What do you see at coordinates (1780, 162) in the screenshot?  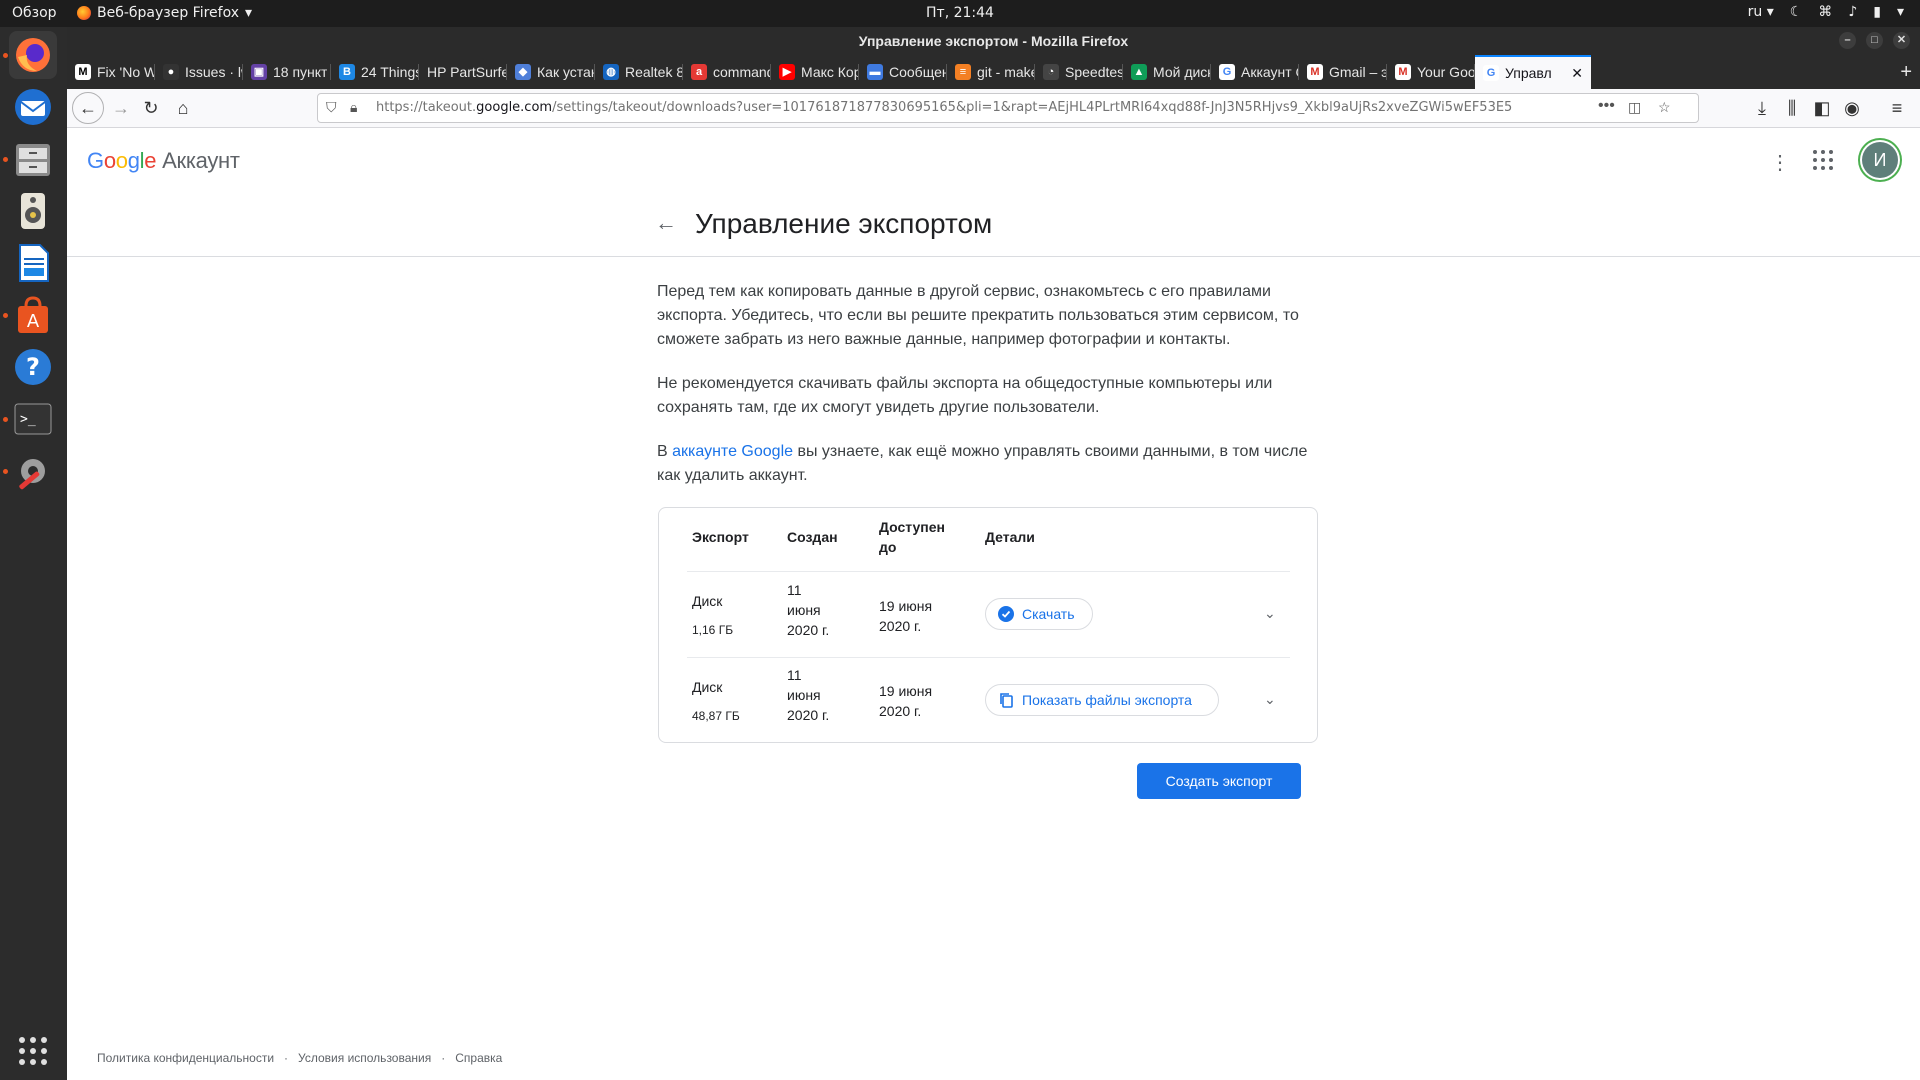 I see `more-options-icon: ⋮` at bounding box center [1780, 162].